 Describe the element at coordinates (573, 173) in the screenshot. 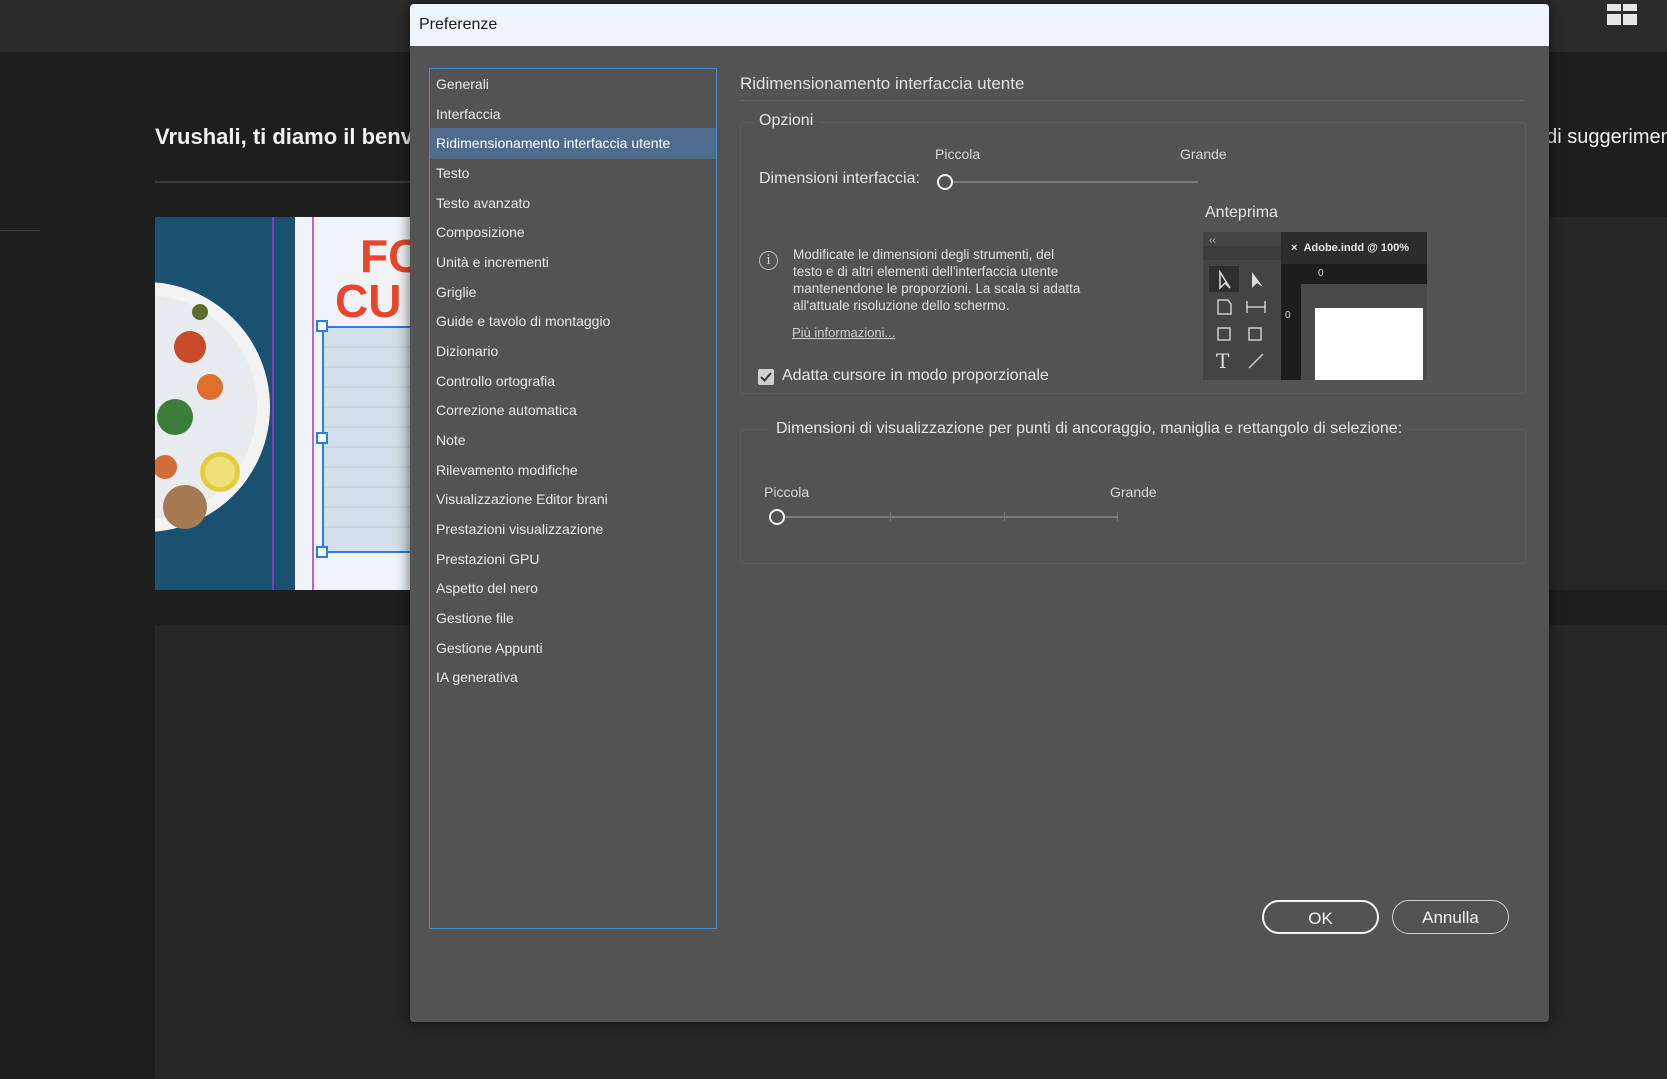

I see `category-item-testo: Testo` at that location.